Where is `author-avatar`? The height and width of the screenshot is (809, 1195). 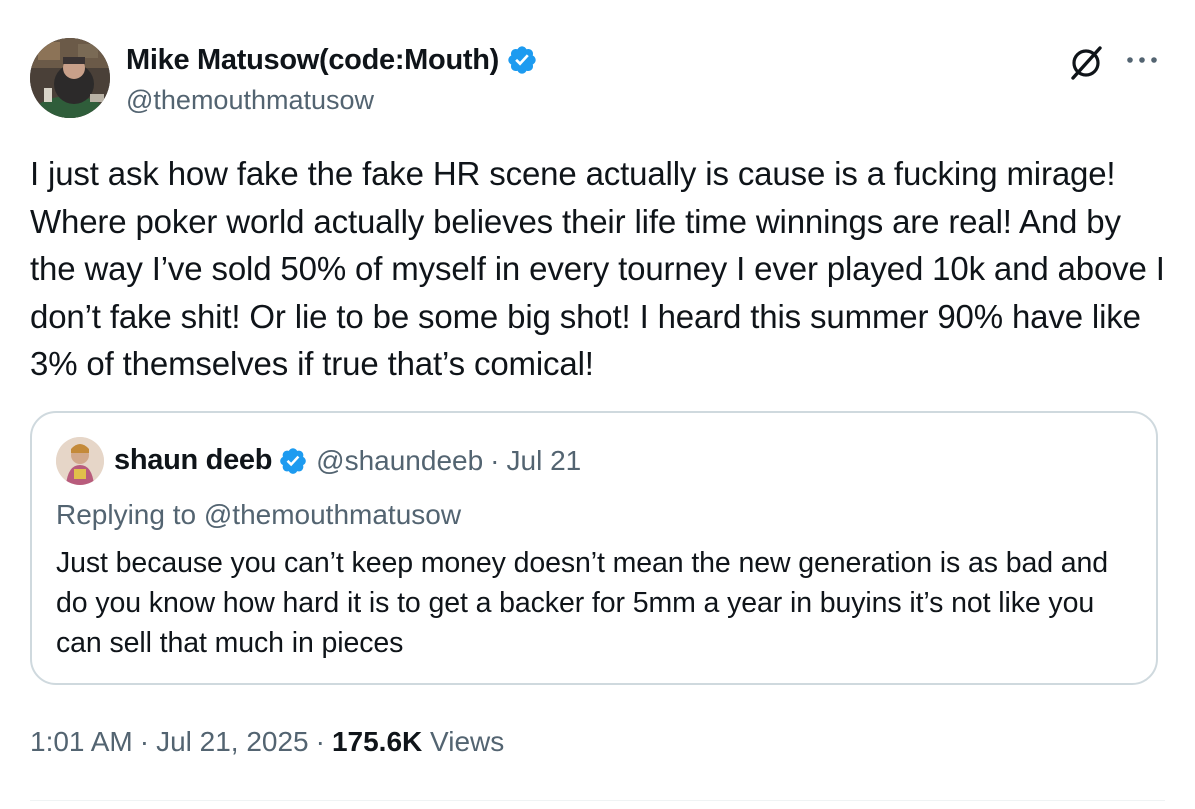 author-avatar is located at coordinates (70, 78).